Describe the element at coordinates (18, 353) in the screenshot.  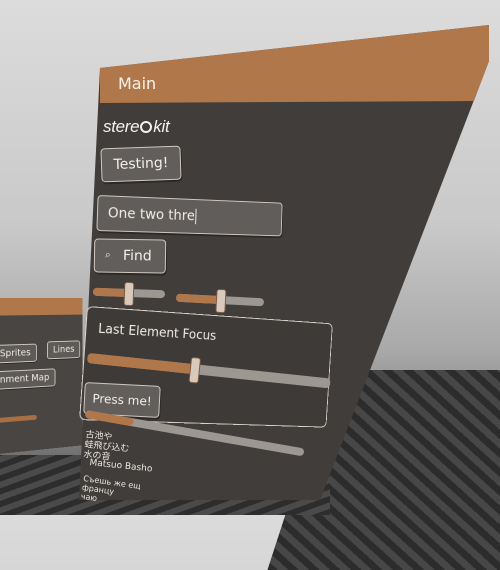
I see `sprites-button: Sprites` at that location.